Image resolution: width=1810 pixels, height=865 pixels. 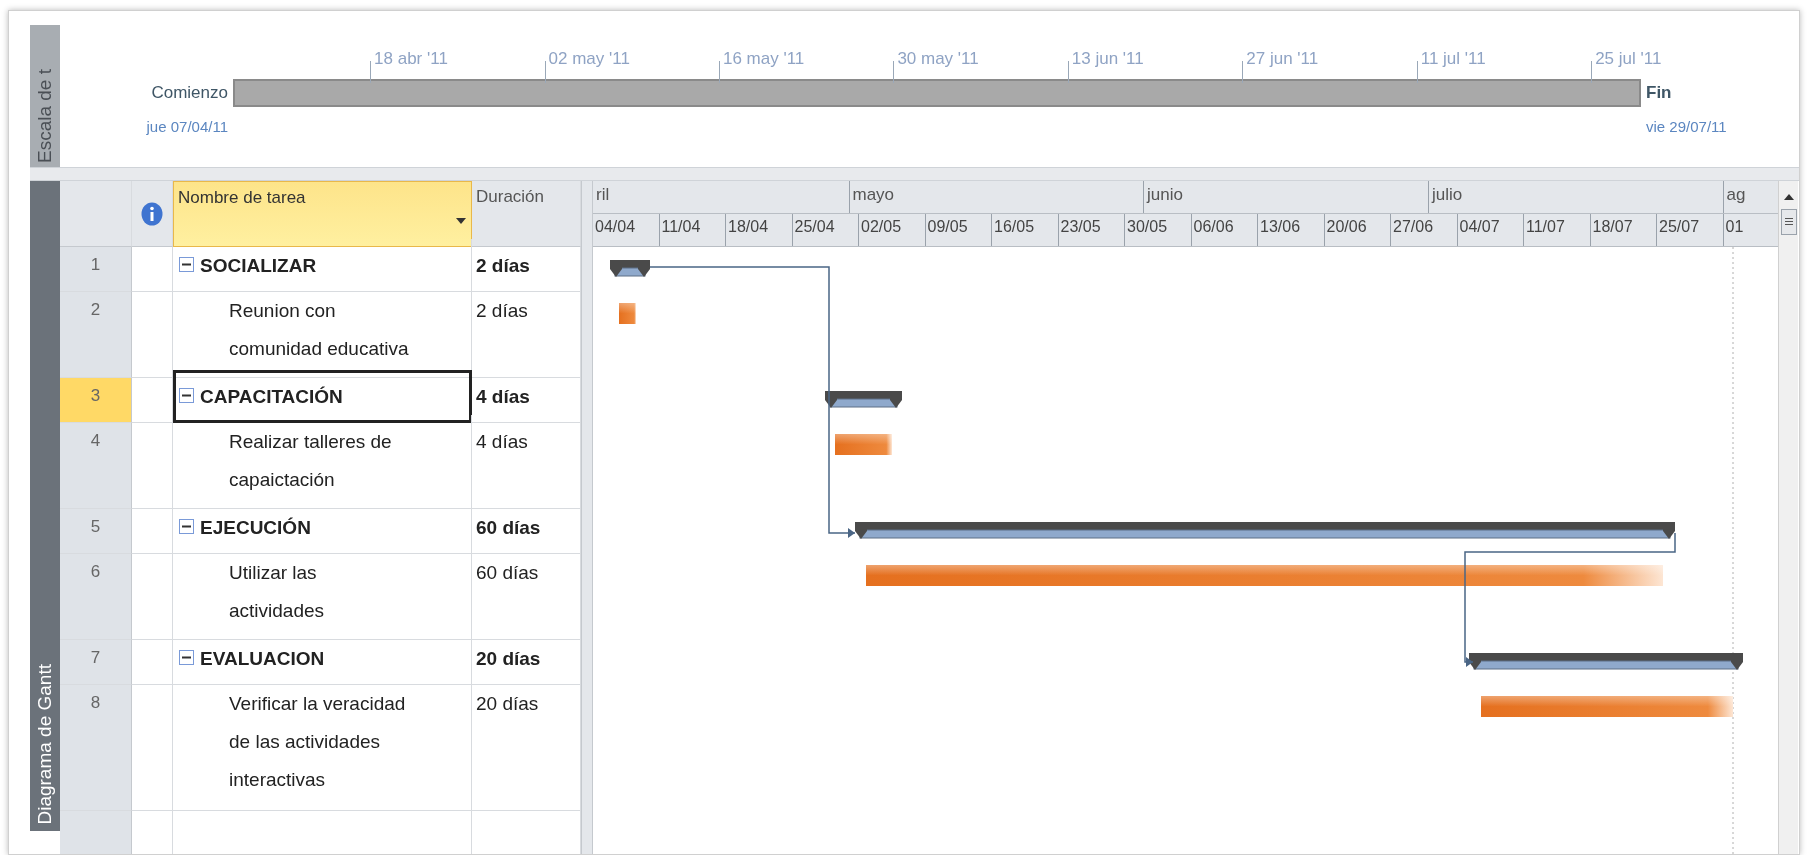 I want to click on start-date: jue 07/04/11, so click(x=187, y=126).